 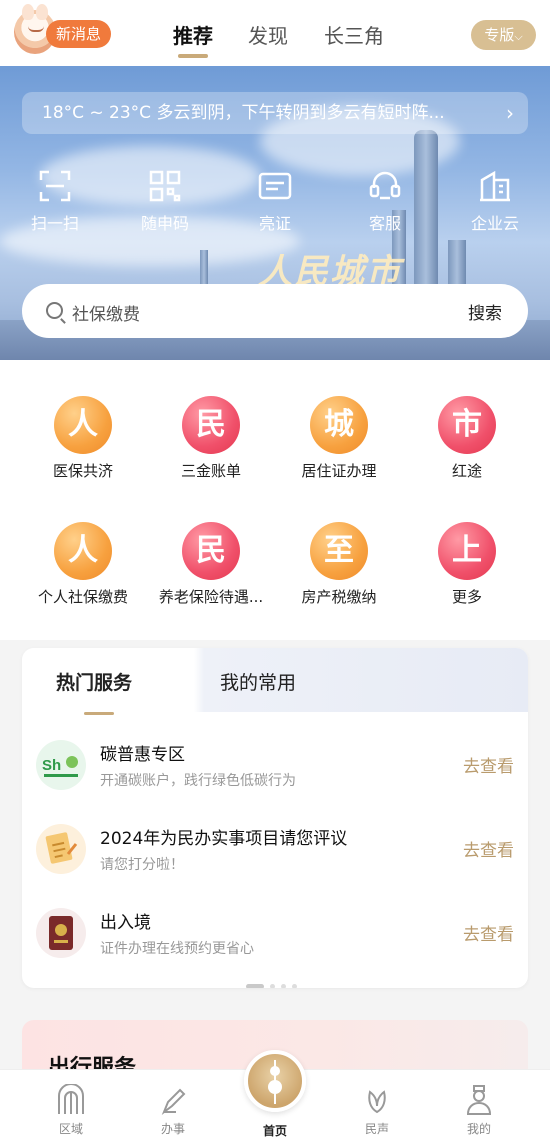 I want to click on list-item: 2024年为民办实事项目请您评议 请您打分啦！ 去查看, so click(x=275, y=852).